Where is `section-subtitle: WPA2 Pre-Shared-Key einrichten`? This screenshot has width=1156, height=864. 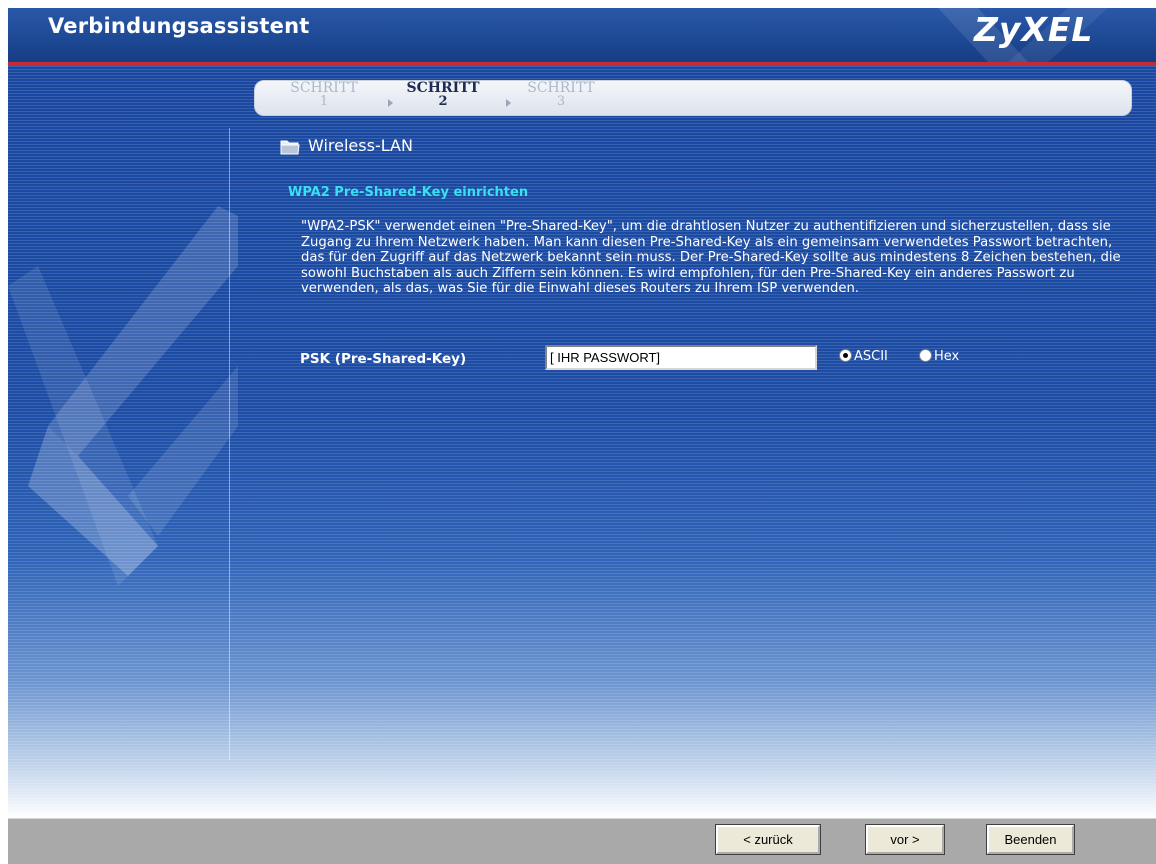
section-subtitle: WPA2 Pre-Shared-Key einrichten is located at coordinates (408, 192).